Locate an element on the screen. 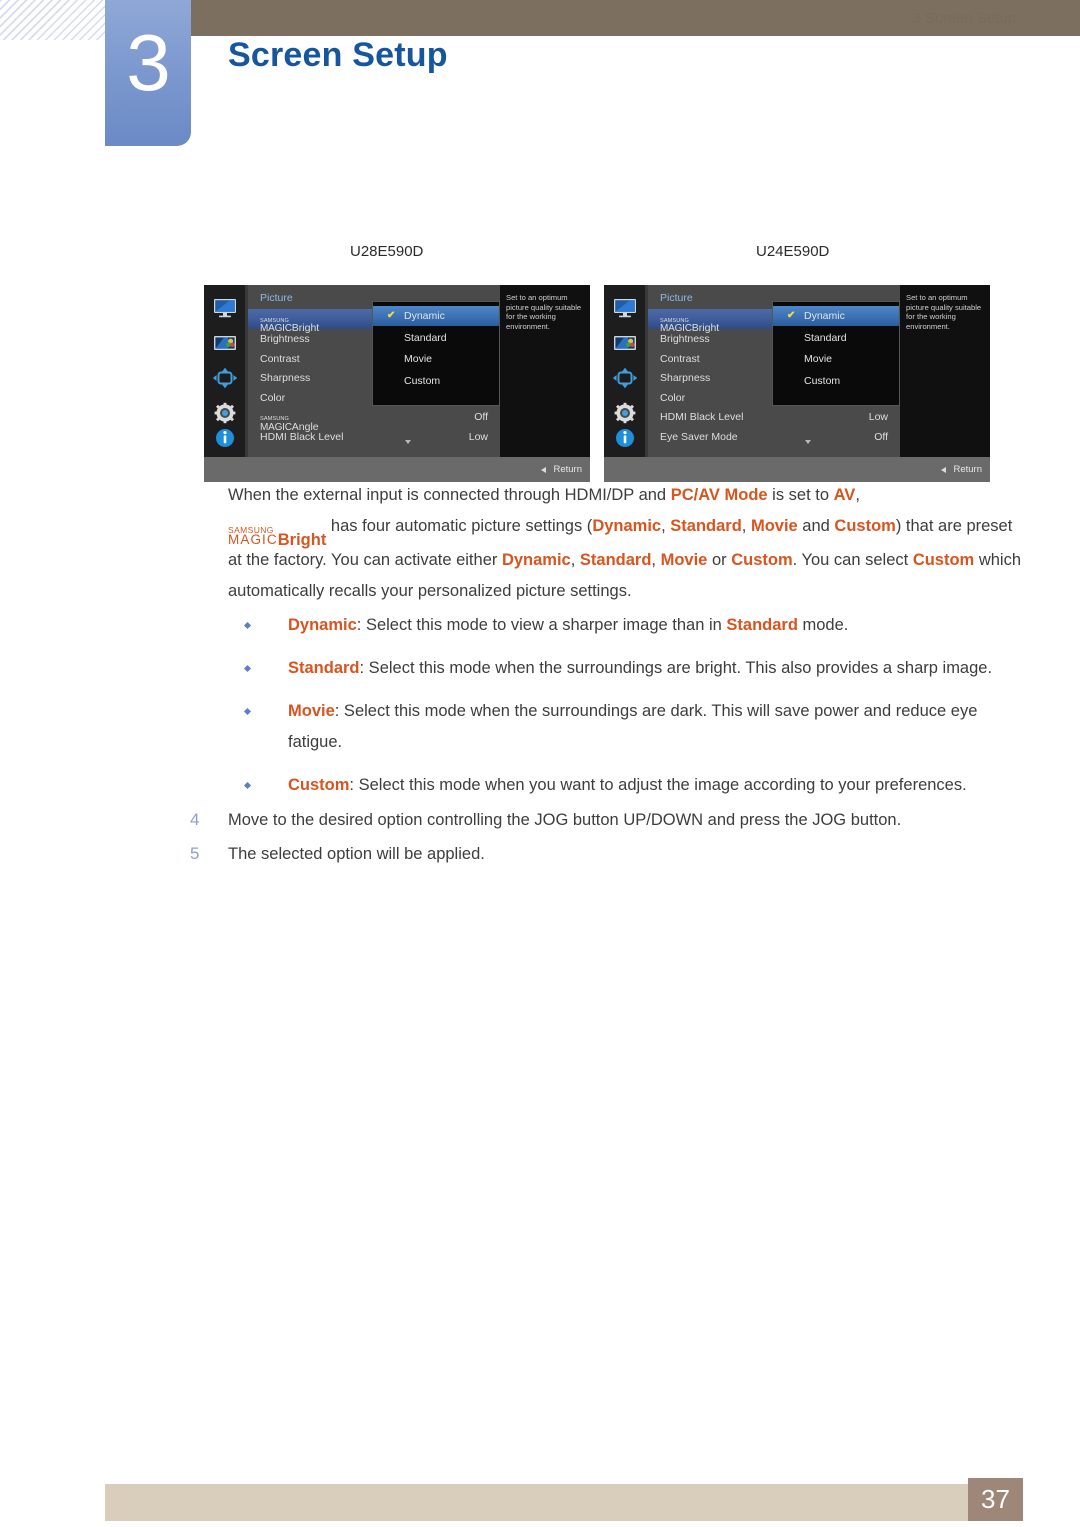 This screenshot has width=1080, height=1527. return-arrow-icon is located at coordinates (543, 469).